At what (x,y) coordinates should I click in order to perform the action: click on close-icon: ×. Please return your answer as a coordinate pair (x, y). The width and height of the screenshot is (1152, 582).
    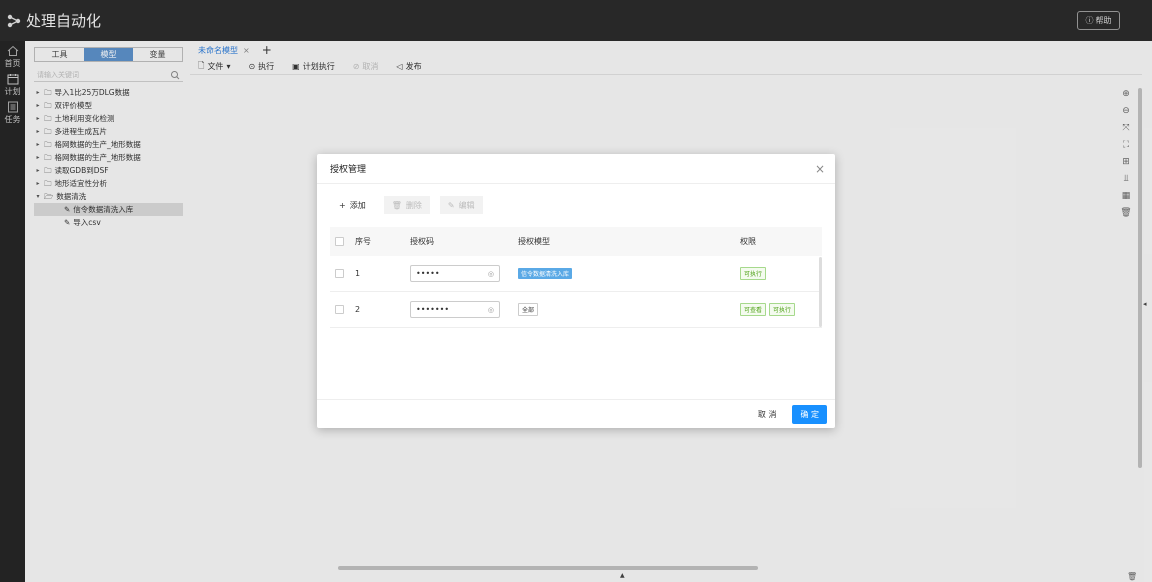
    Looking at the image, I should click on (820, 169).